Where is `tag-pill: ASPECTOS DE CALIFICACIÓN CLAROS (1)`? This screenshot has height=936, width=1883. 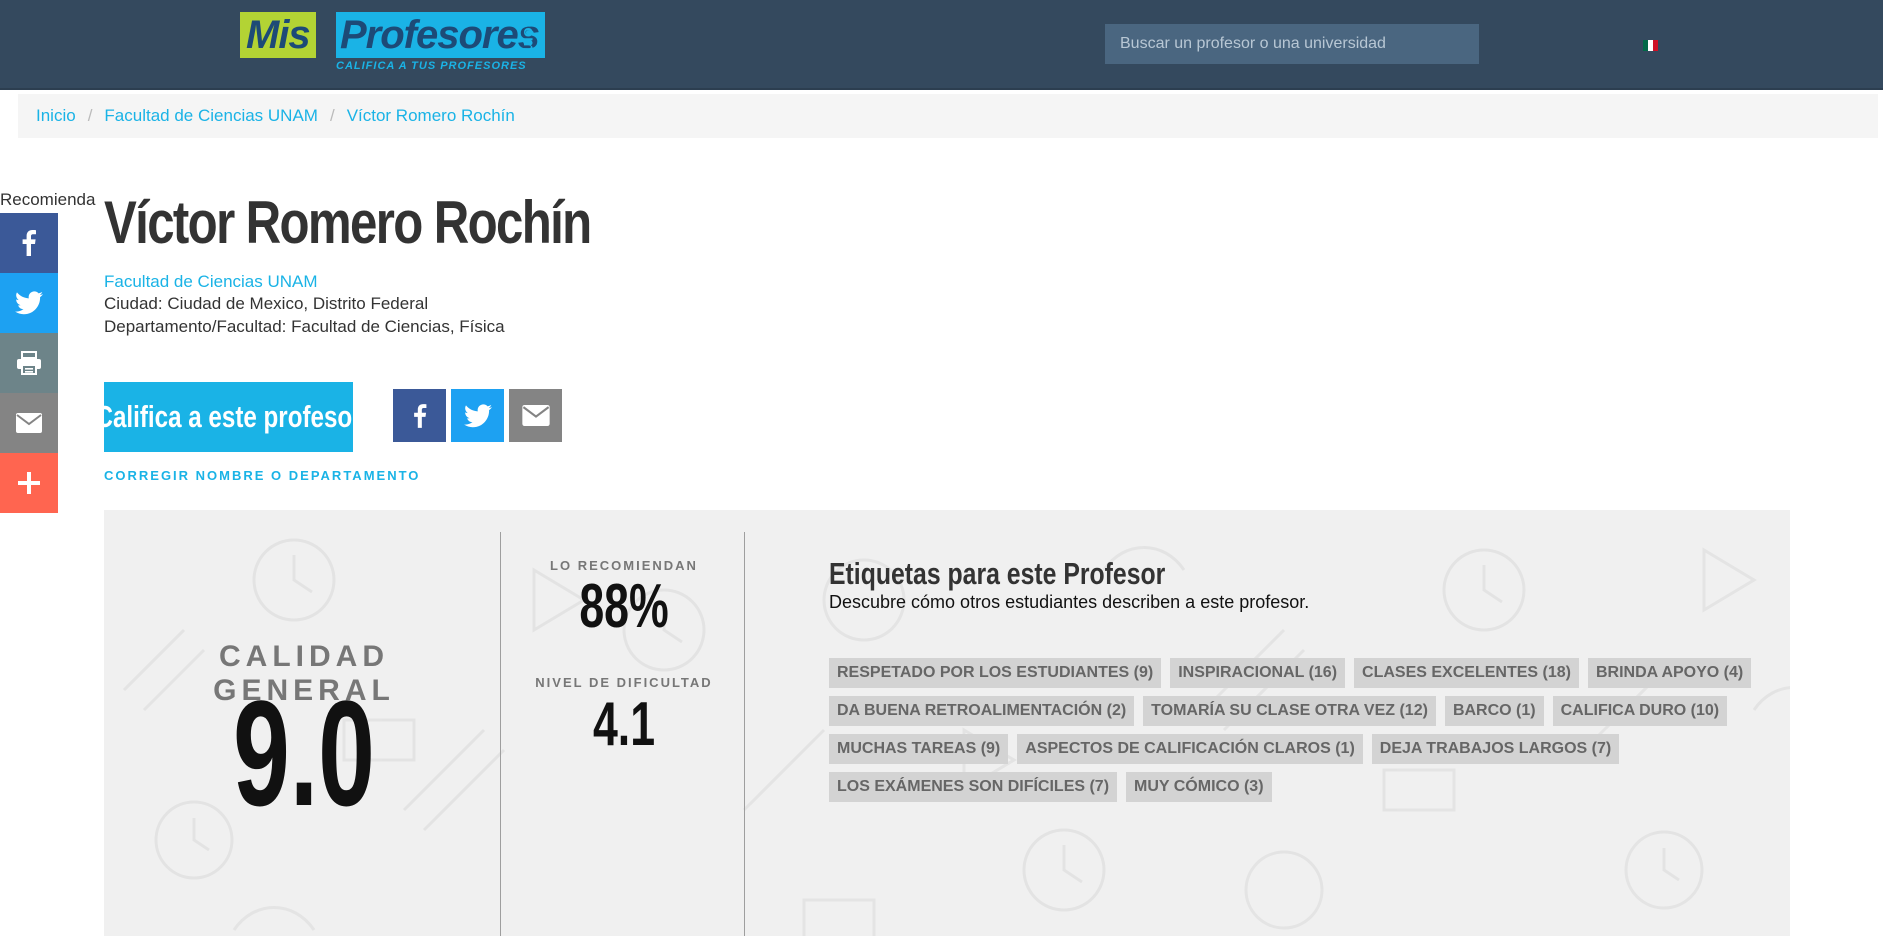 tag-pill: ASPECTOS DE CALIFICACIÓN CLAROS (1) is located at coordinates (1190, 749).